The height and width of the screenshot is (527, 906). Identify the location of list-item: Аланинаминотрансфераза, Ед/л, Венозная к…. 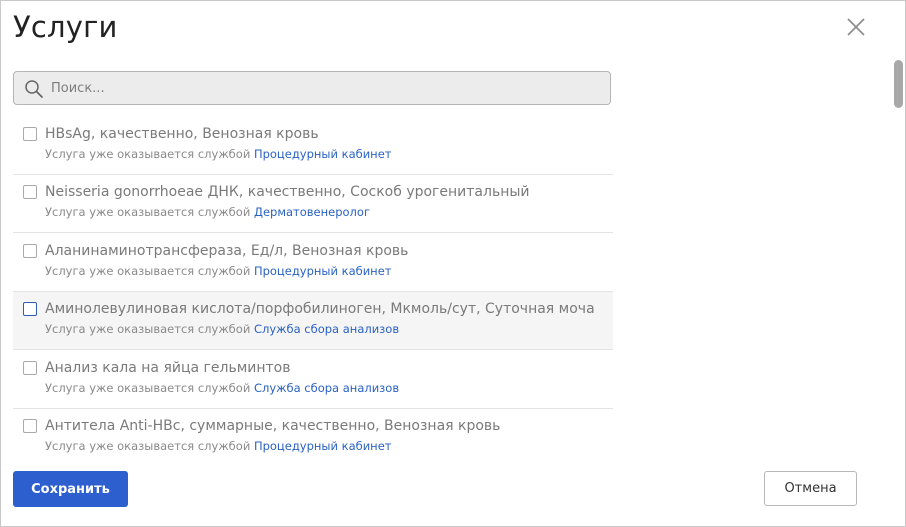
(313, 263).